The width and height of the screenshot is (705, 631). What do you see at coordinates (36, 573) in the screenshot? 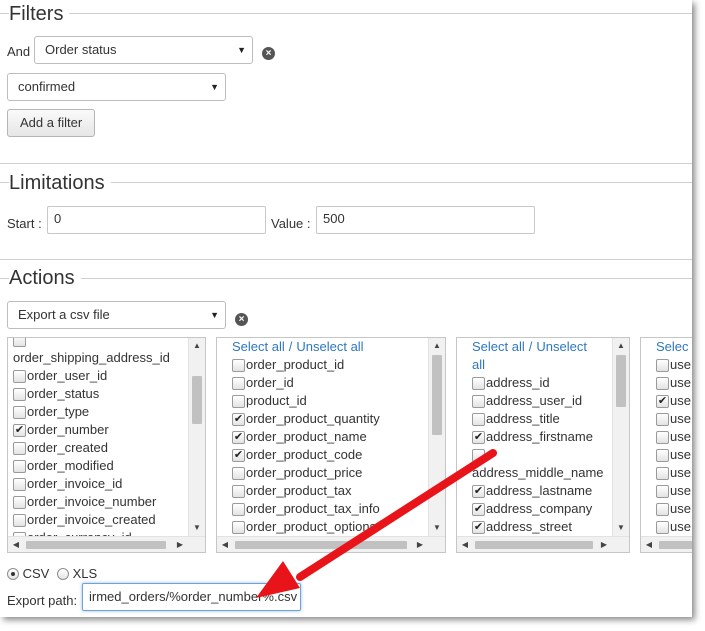
I see `csv-label: CSV` at bounding box center [36, 573].